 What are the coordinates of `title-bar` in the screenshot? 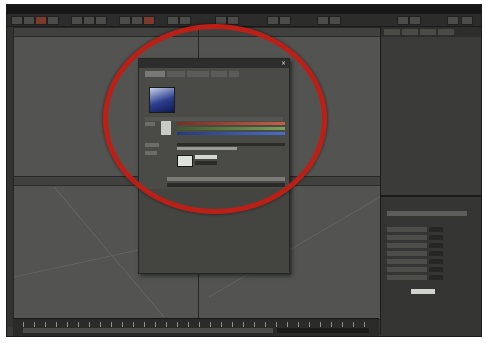 It's located at (244, 9).